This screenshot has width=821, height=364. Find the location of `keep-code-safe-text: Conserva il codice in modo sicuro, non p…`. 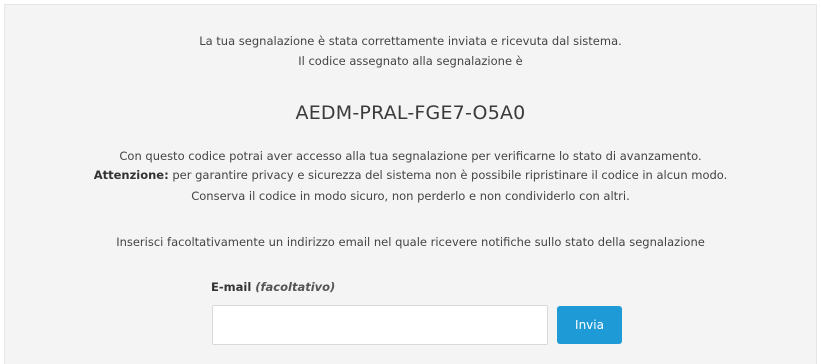

keep-code-safe-text: Conserva il codice in modo sicuro, non p… is located at coordinates (410, 196).